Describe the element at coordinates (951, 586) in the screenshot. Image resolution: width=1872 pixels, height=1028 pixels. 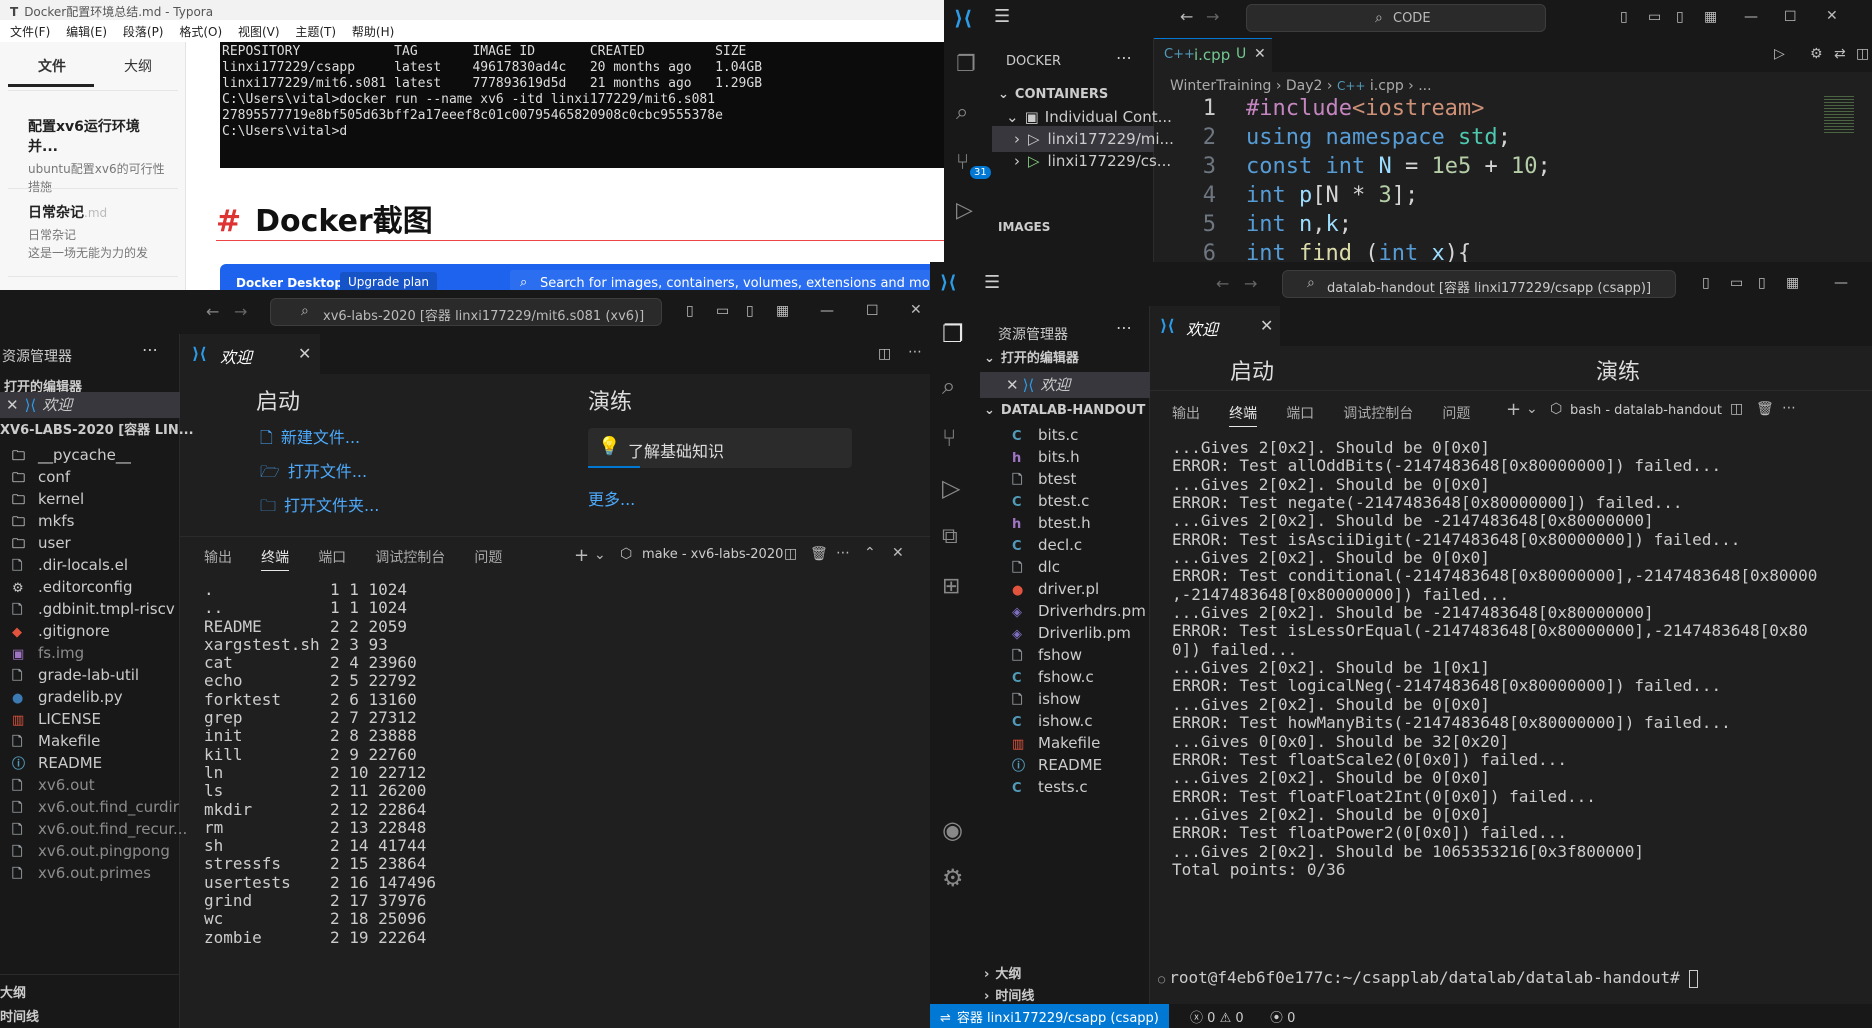
I see `extensions-icon: ⊞` at that location.